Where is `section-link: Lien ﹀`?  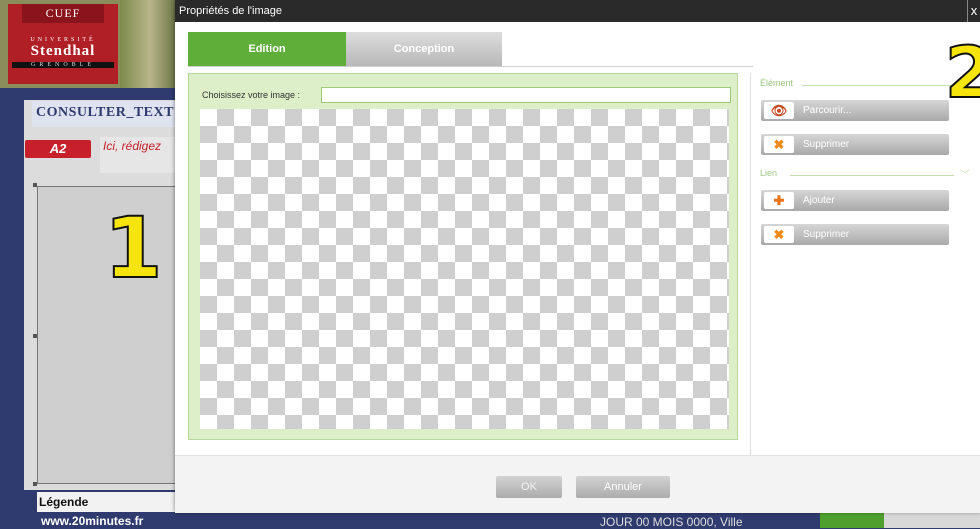
section-link: Lien ﹀ is located at coordinates (865, 176).